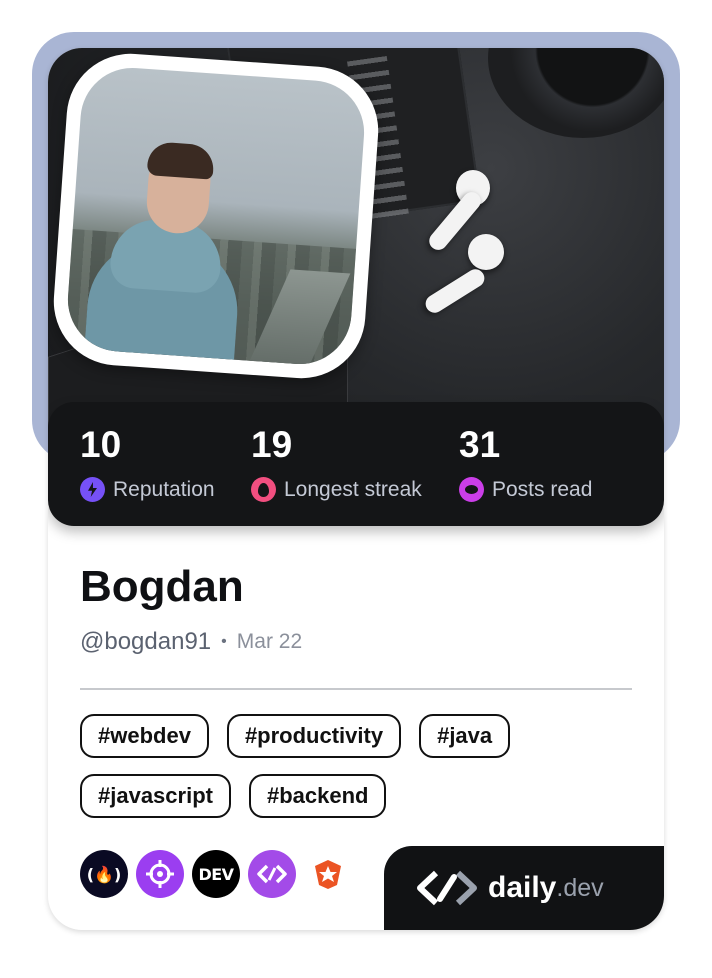 The image size is (712, 978). What do you see at coordinates (272, 874) in the screenshot?
I see `daily-dev-source-icon` at bounding box center [272, 874].